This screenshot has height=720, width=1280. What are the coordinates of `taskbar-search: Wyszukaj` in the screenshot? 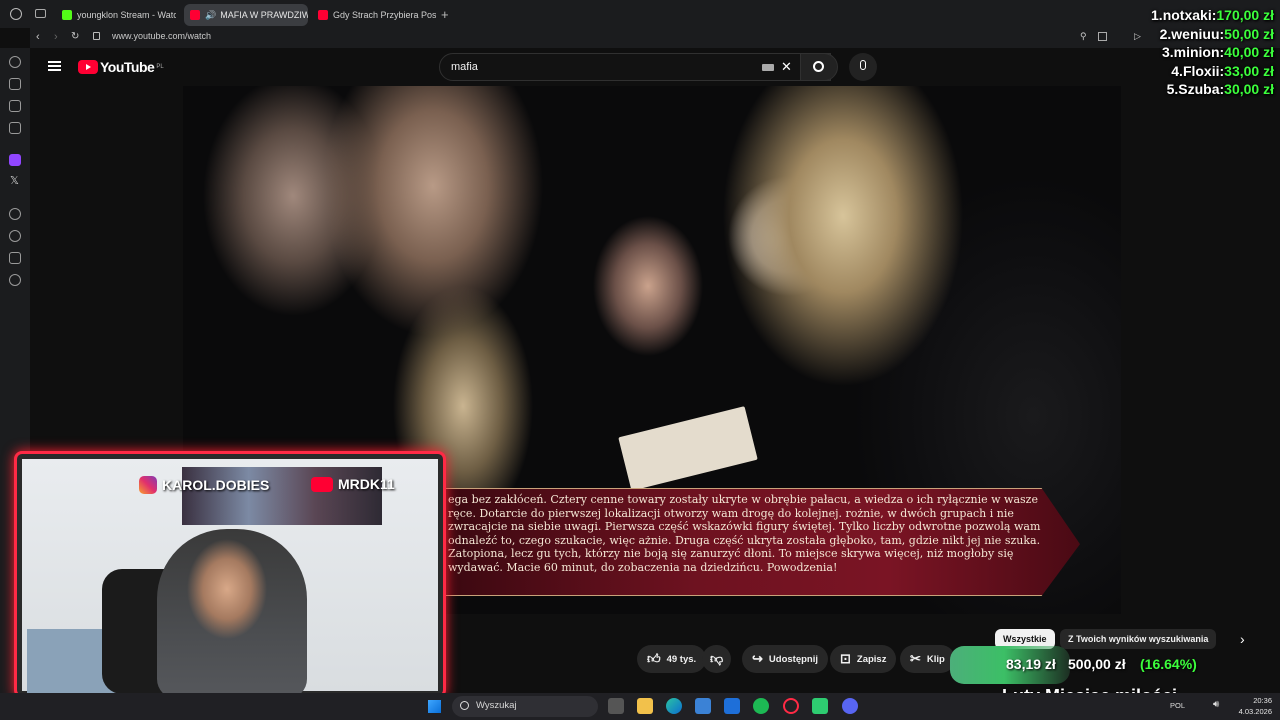 It's located at (525, 706).